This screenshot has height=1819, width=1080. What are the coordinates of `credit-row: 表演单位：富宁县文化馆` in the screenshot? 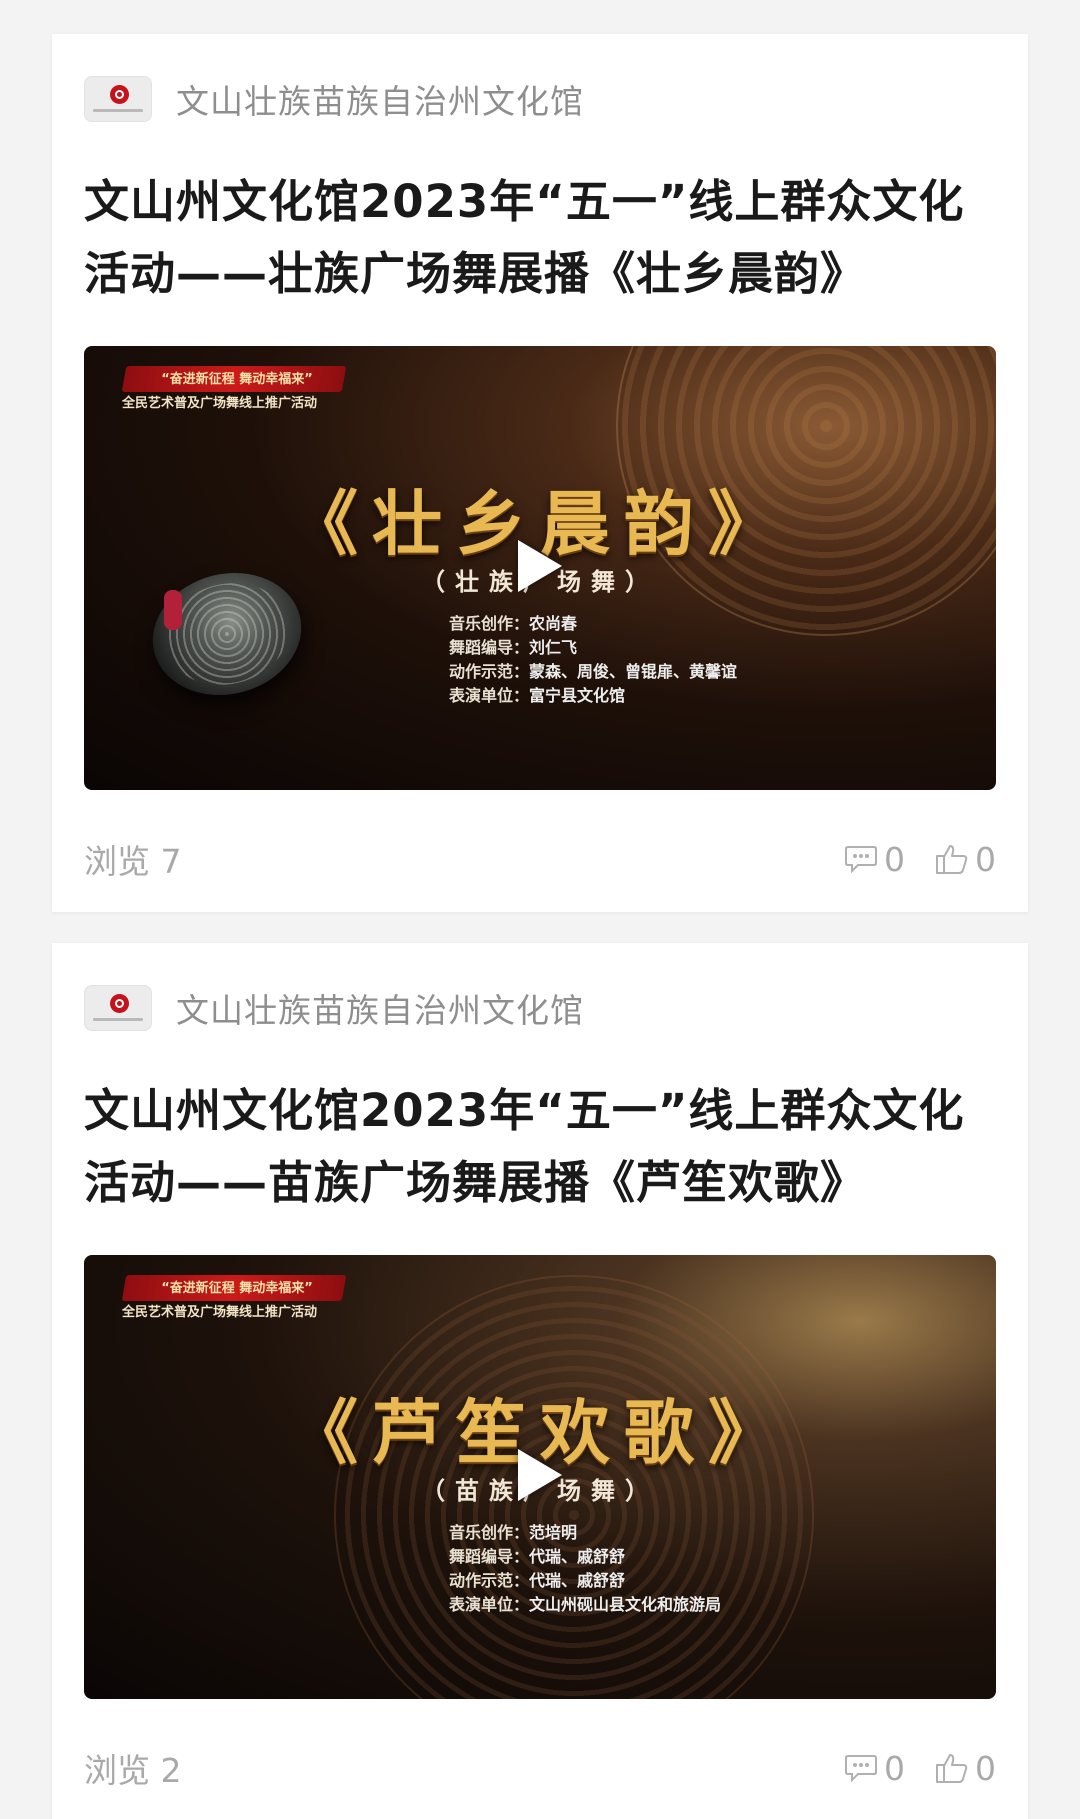 It's located at (537, 695).